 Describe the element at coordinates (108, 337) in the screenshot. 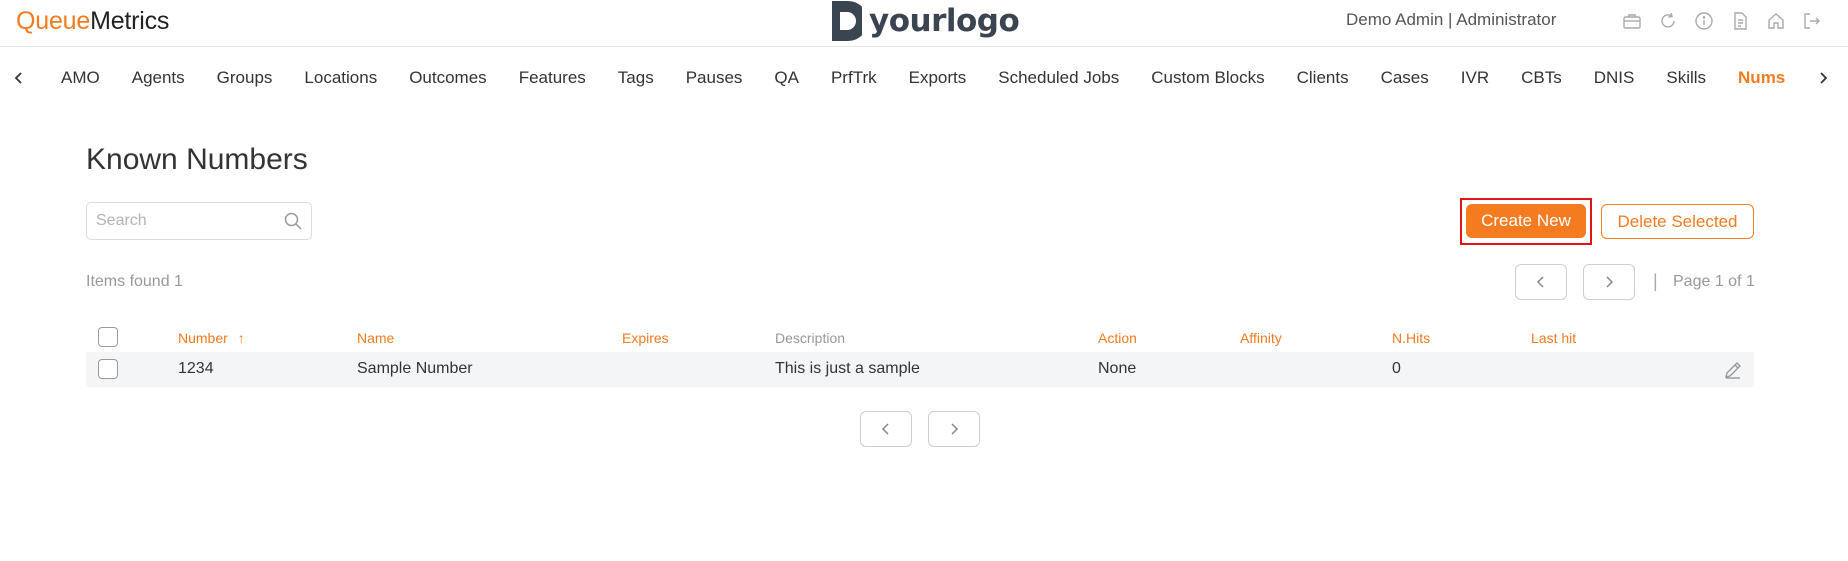

I see `select-all-checkbox` at that location.